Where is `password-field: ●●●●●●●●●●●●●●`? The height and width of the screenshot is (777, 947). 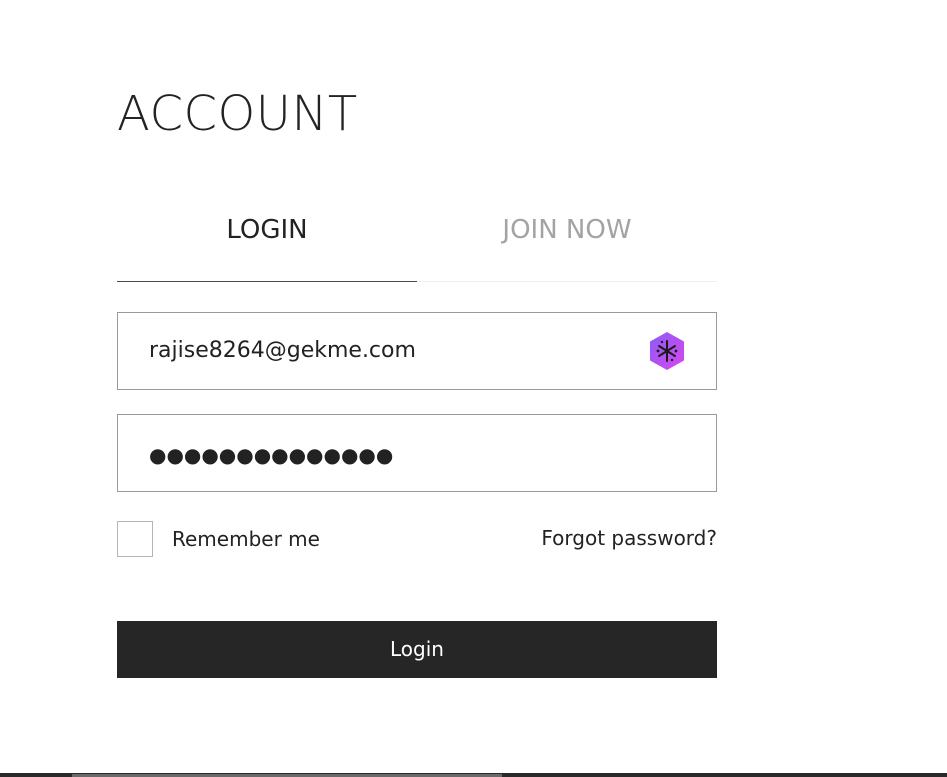 password-field: ●●●●●●●●●●●●●● is located at coordinates (417, 453).